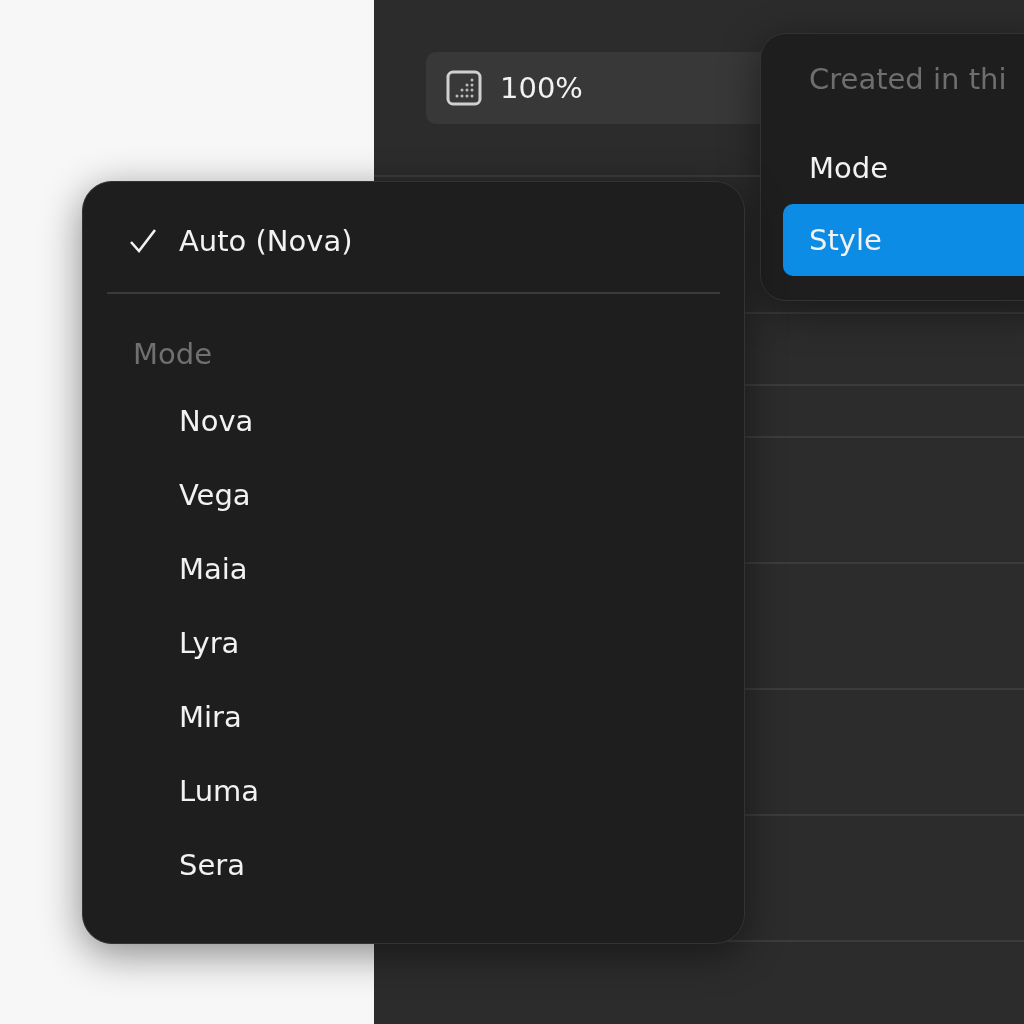  I want to click on section-label: Mode, so click(172, 354).